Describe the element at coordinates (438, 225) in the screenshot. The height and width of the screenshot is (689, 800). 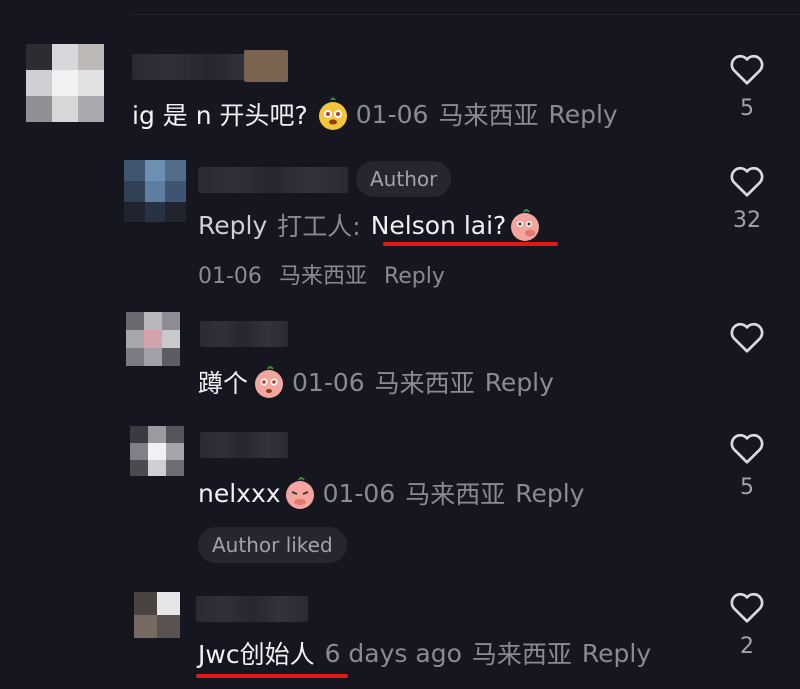
I see `comment-text: Nelson lai?` at that location.